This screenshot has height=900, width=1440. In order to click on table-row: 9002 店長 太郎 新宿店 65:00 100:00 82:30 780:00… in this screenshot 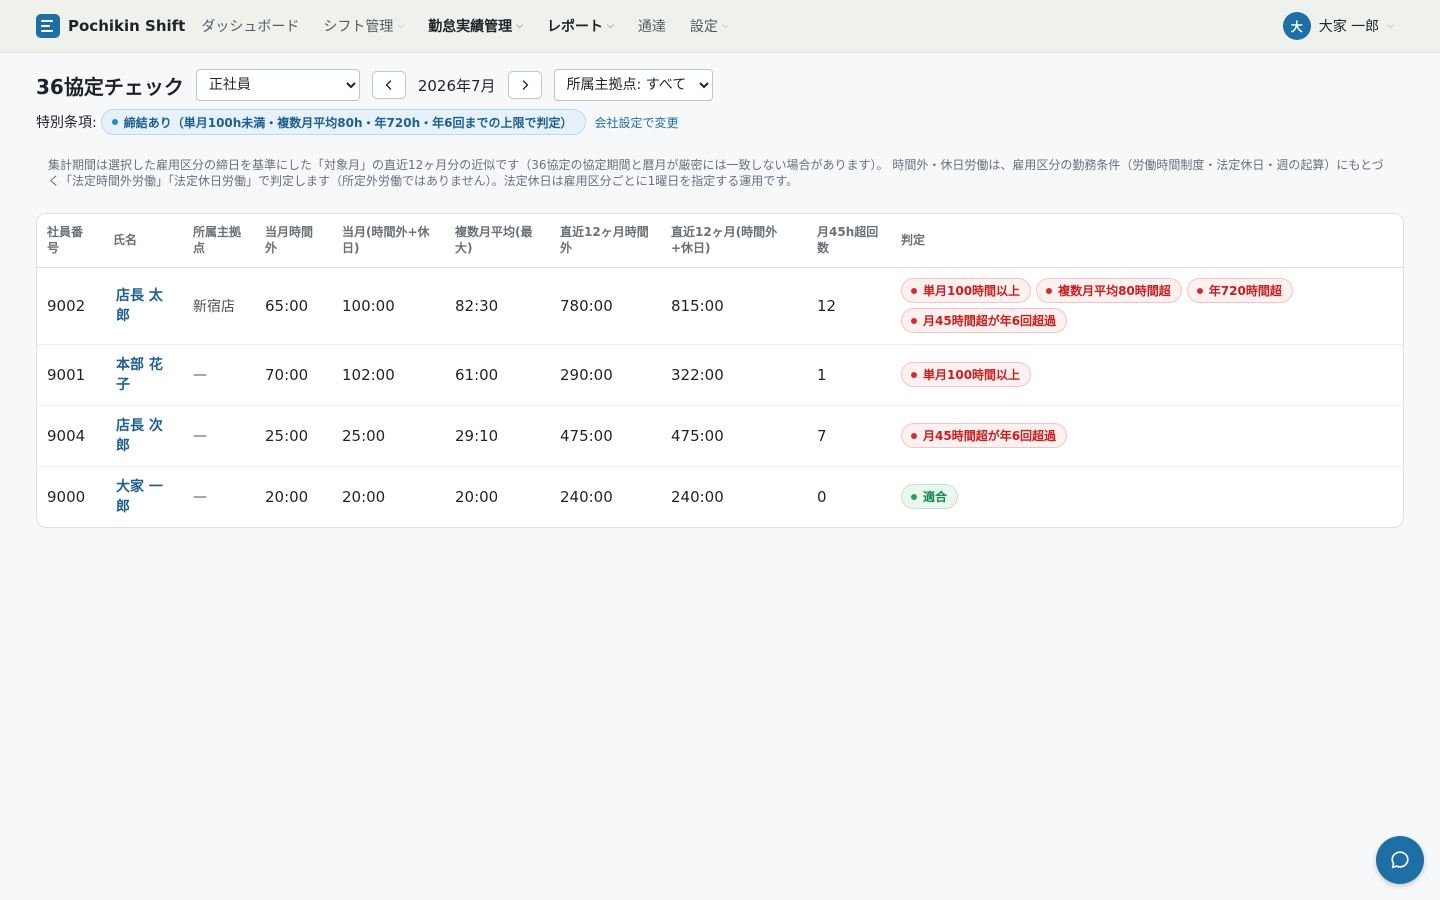, I will do `click(720, 306)`.